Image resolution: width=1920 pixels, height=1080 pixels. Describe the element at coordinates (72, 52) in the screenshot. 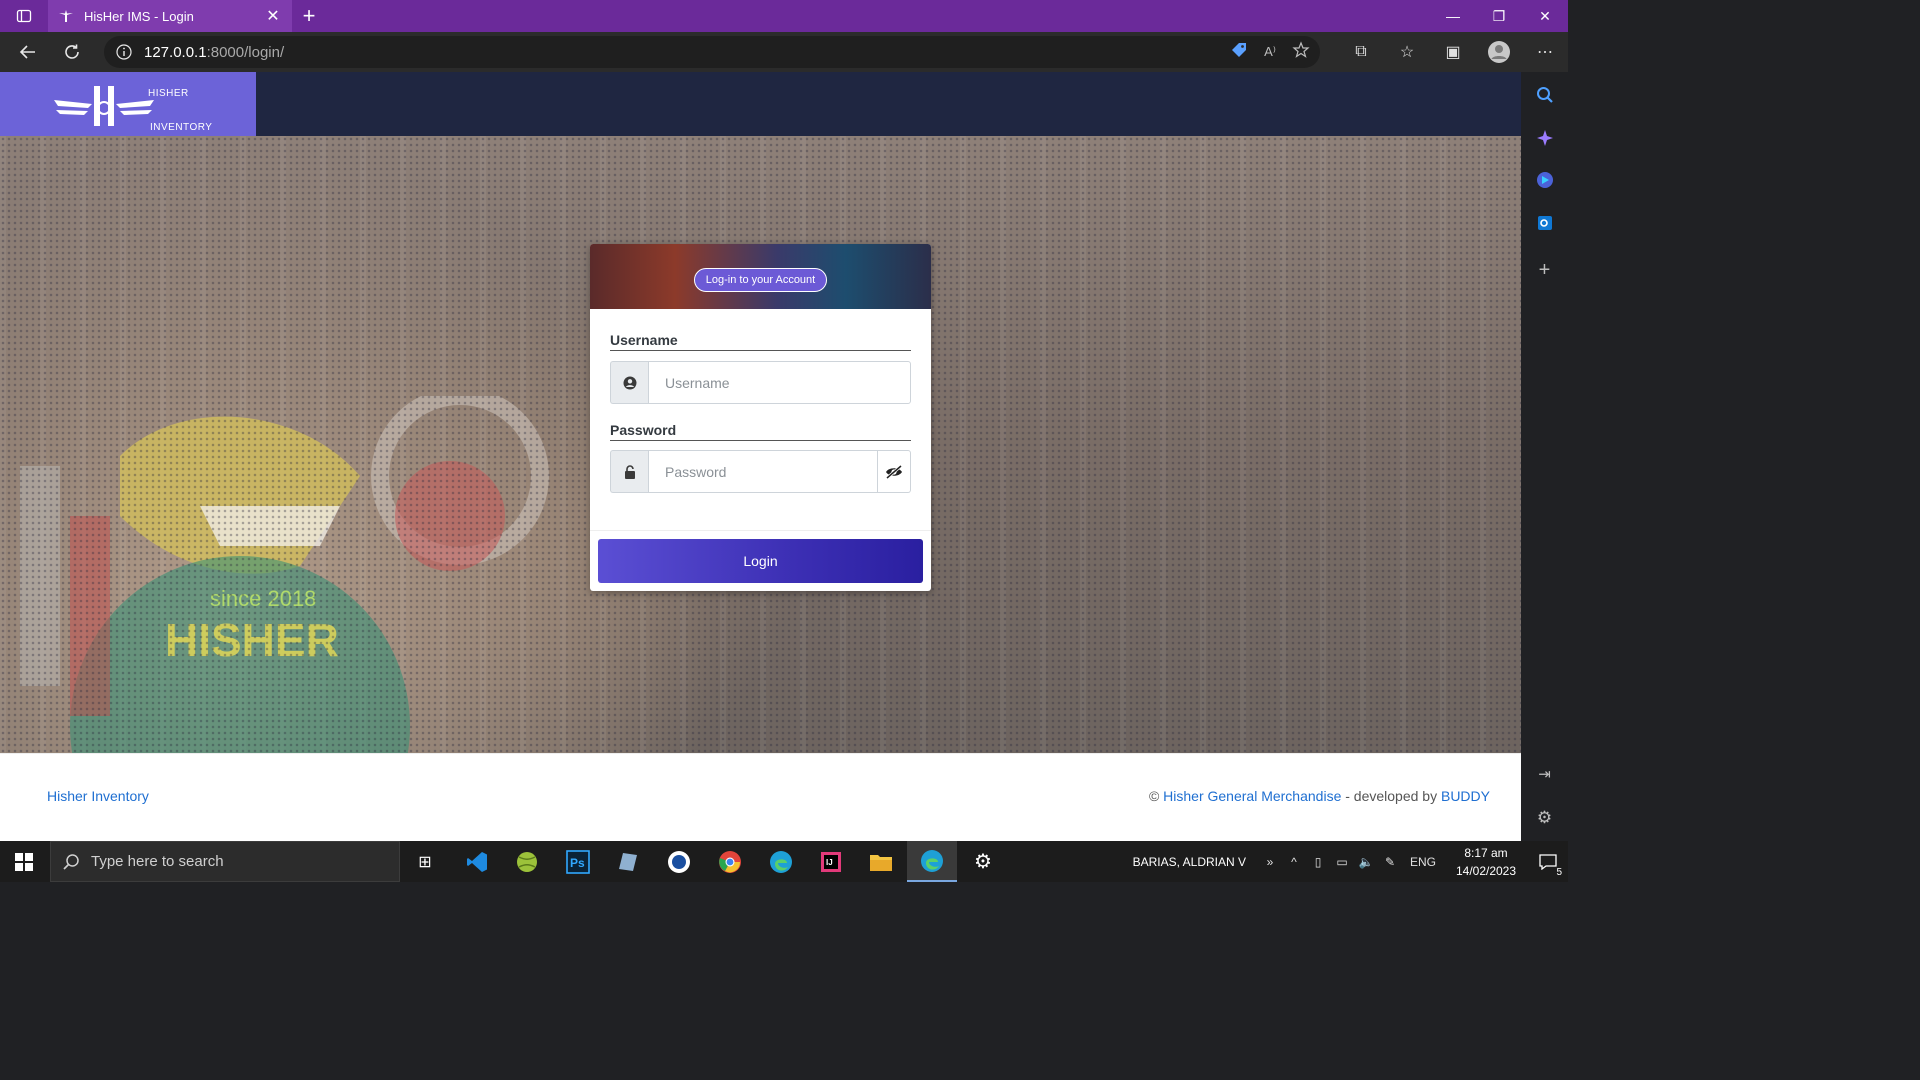

I see `reload-button` at that location.